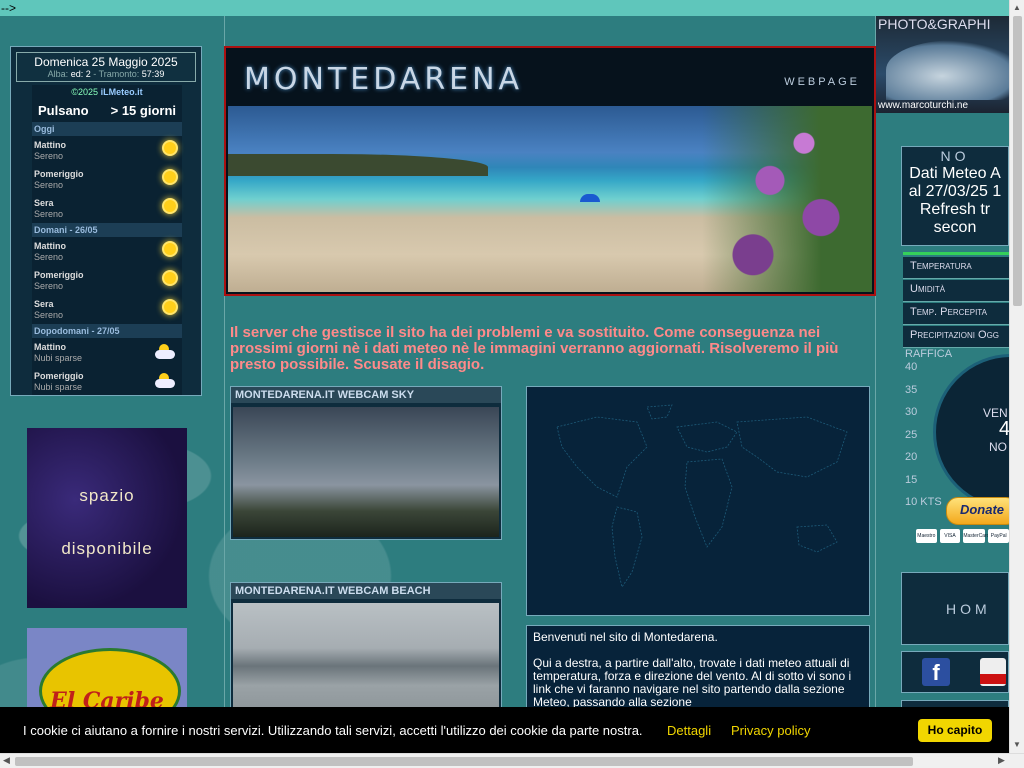 The width and height of the screenshot is (1024, 768). I want to click on alba-label: Alba:, so click(58, 74).